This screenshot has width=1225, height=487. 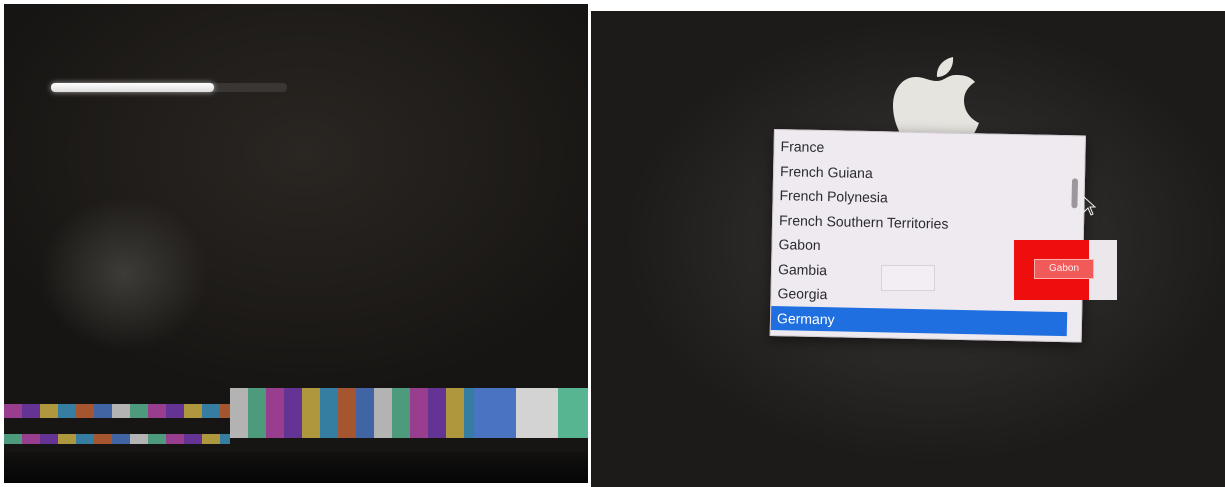 I want to click on country-option: Germany, so click(x=919, y=321).